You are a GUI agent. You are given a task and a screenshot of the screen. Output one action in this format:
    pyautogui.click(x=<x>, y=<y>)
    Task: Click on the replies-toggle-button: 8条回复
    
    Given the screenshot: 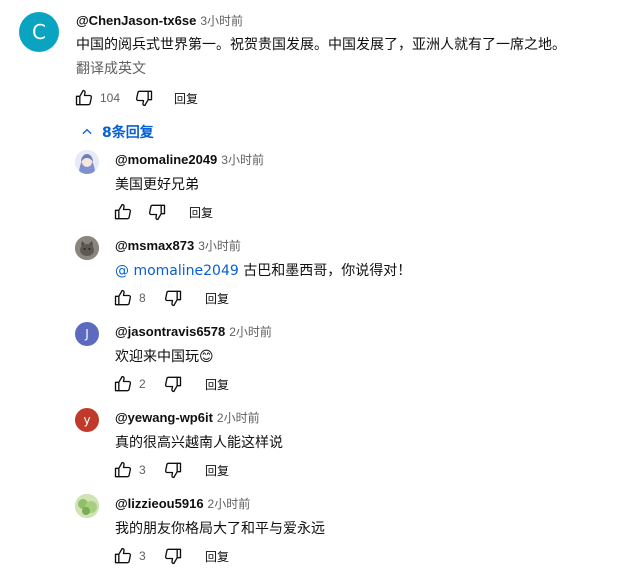 What is the action you would take?
    pyautogui.click(x=117, y=132)
    